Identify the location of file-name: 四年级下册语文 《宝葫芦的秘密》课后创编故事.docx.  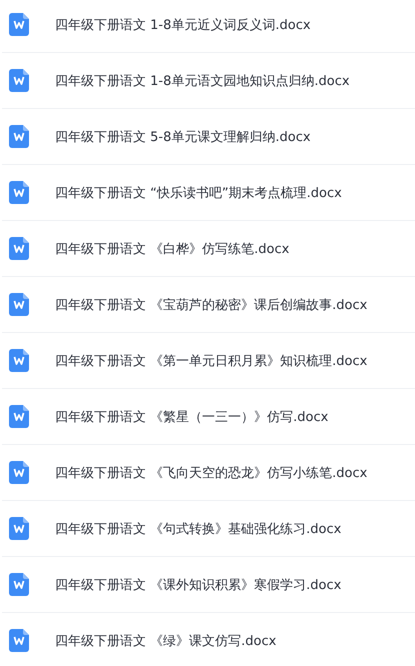
(211, 305).